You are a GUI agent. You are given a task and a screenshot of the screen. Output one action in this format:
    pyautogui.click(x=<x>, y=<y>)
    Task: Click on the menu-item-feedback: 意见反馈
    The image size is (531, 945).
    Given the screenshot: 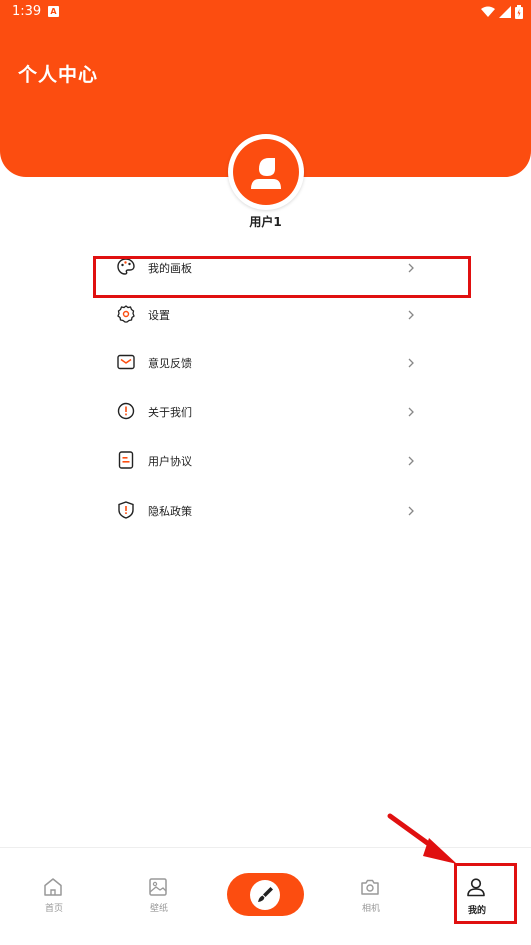 What is the action you would take?
    pyautogui.click(x=265, y=364)
    